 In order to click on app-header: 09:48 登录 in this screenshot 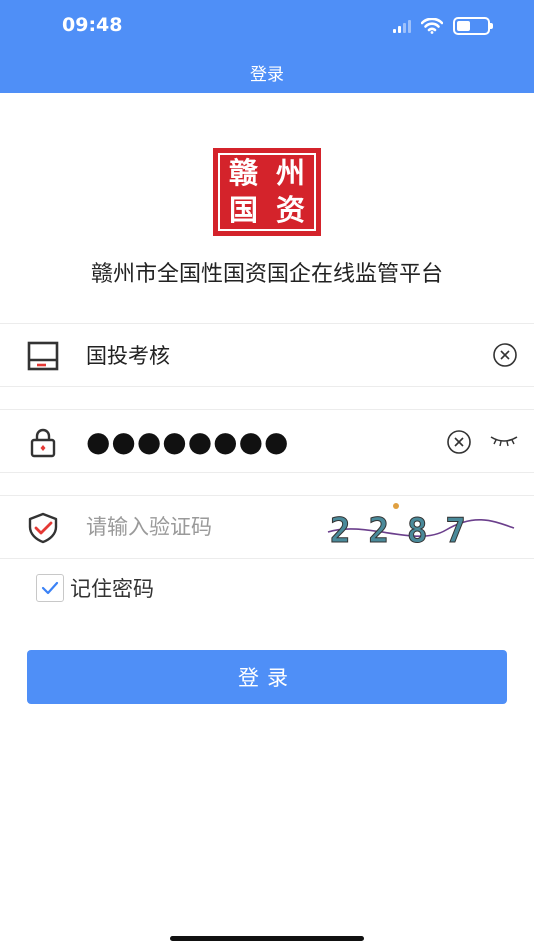, I will do `click(267, 46)`.